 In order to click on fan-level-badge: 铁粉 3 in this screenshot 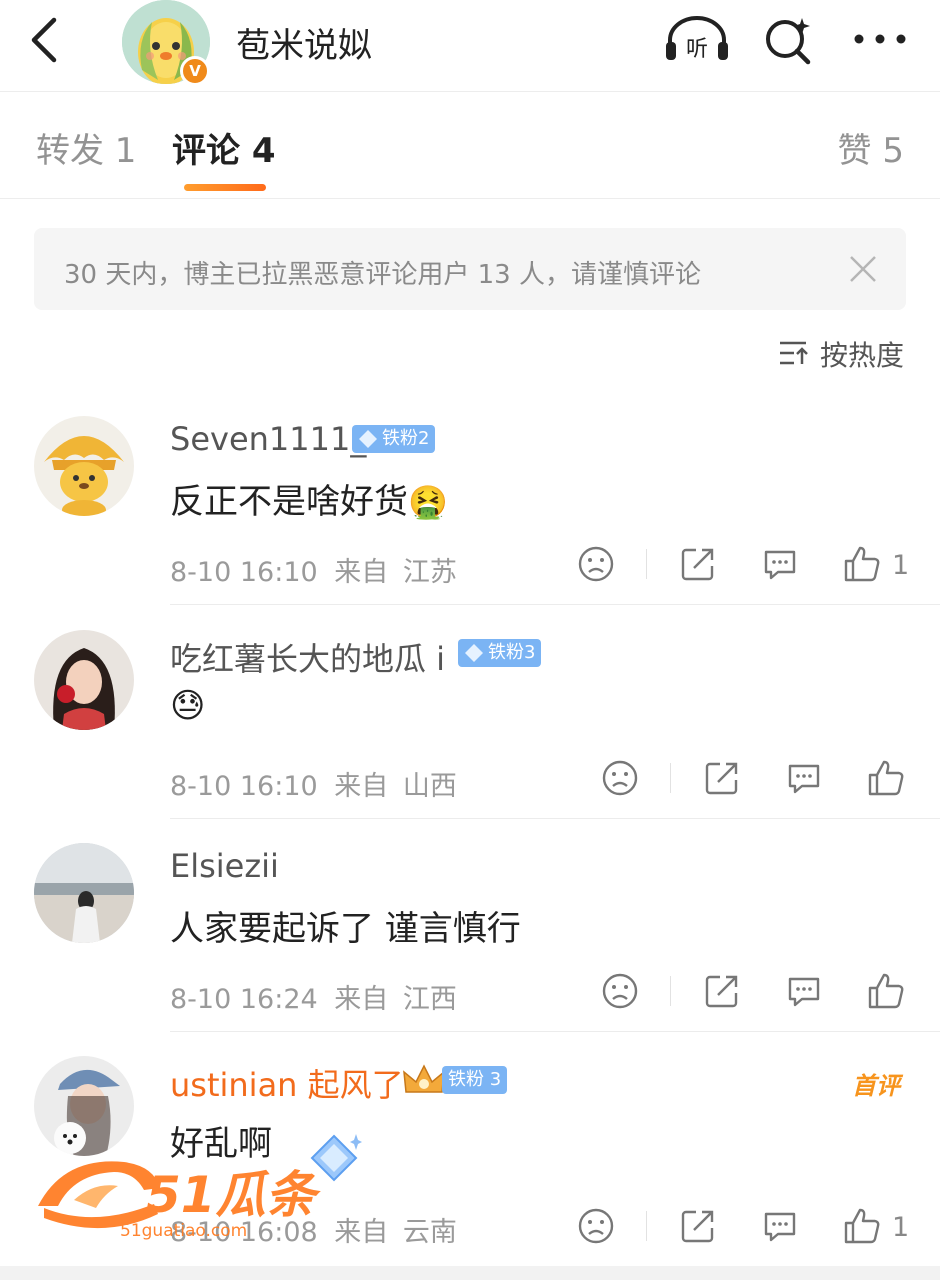, I will do `click(475, 1080)`.